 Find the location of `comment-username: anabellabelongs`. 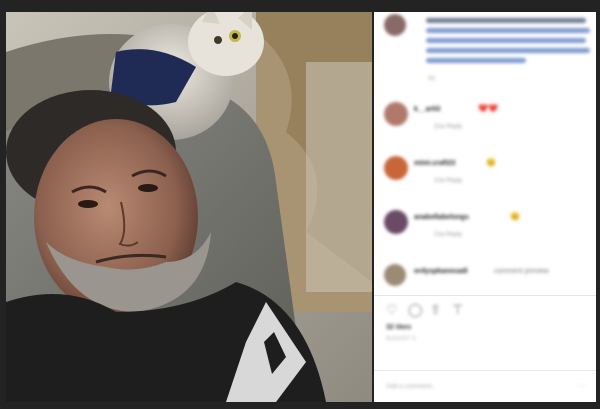

comment-username: anabellabelongs is located at coordinates (441, 217).